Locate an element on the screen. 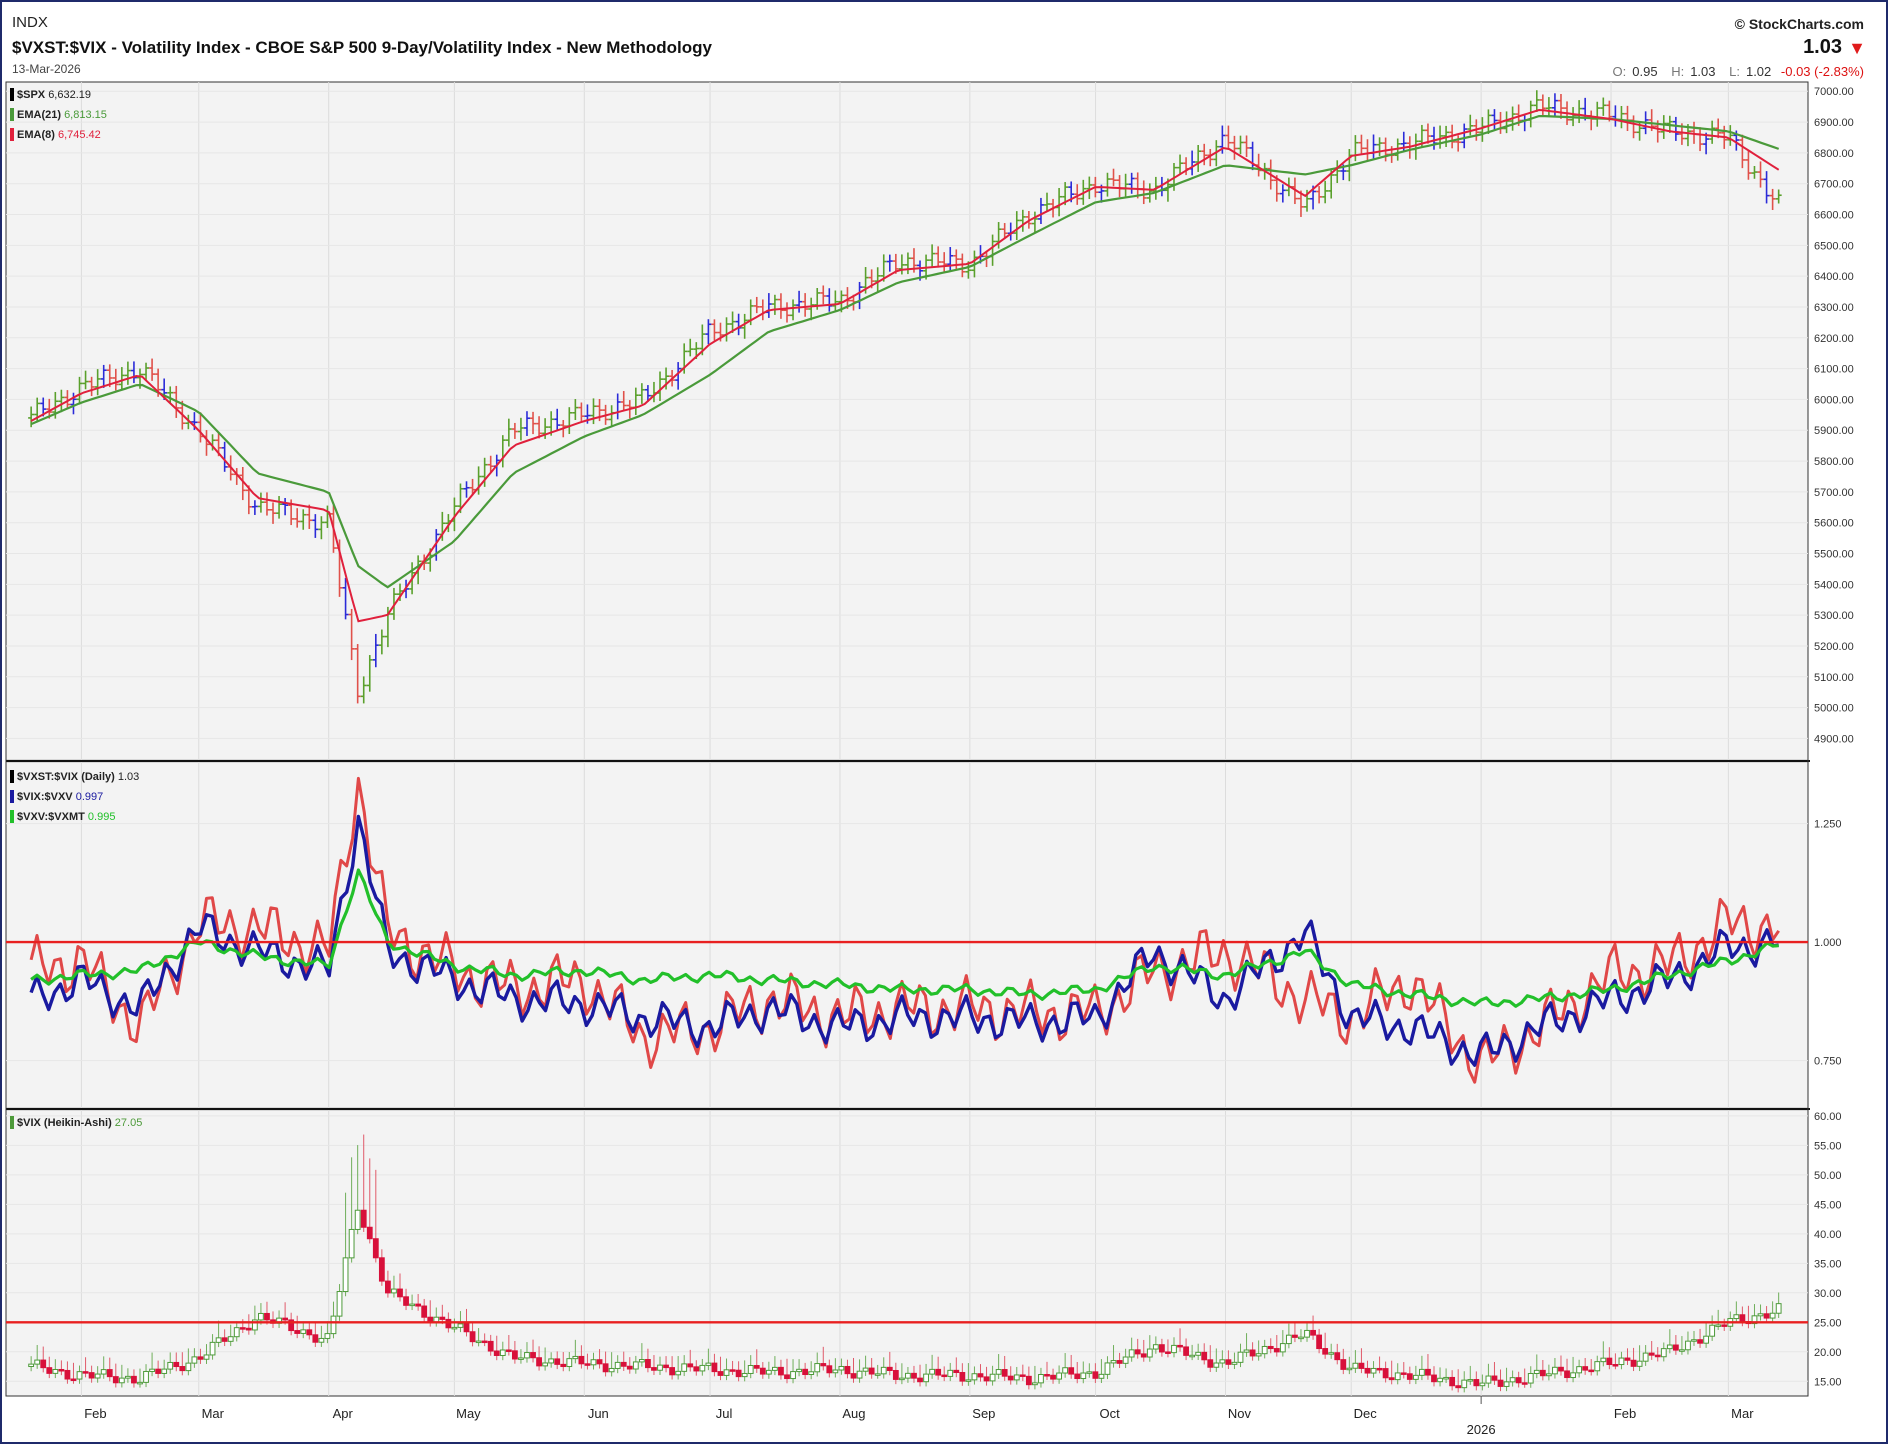  y-tick-label: 5600.00 is located at coordinates (1834, 524).